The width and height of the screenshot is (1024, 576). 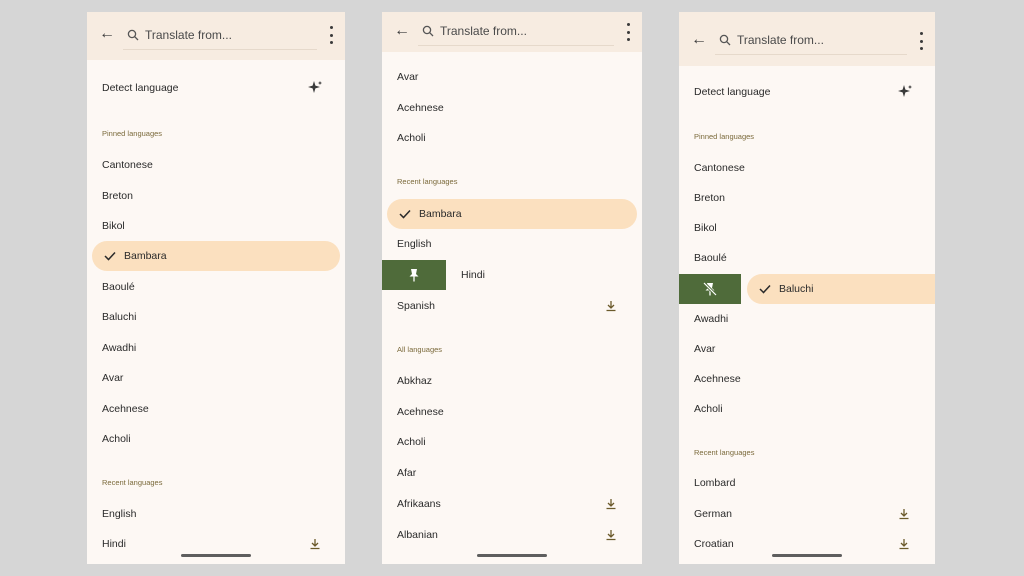 I want to click on pin-icon, so click(x=414, y=275).